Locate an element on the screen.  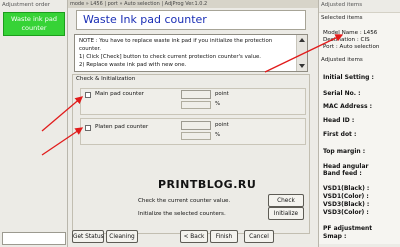
scroll-down-icon is located at coordinates (302, 66).